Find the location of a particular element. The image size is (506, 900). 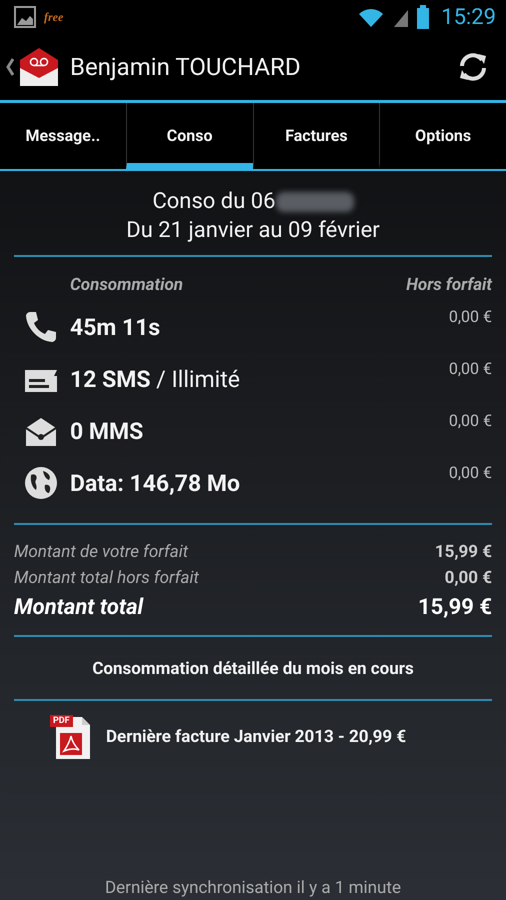

period-text: Du 21 janvier au 09 février is located at coordinates (253, 230).